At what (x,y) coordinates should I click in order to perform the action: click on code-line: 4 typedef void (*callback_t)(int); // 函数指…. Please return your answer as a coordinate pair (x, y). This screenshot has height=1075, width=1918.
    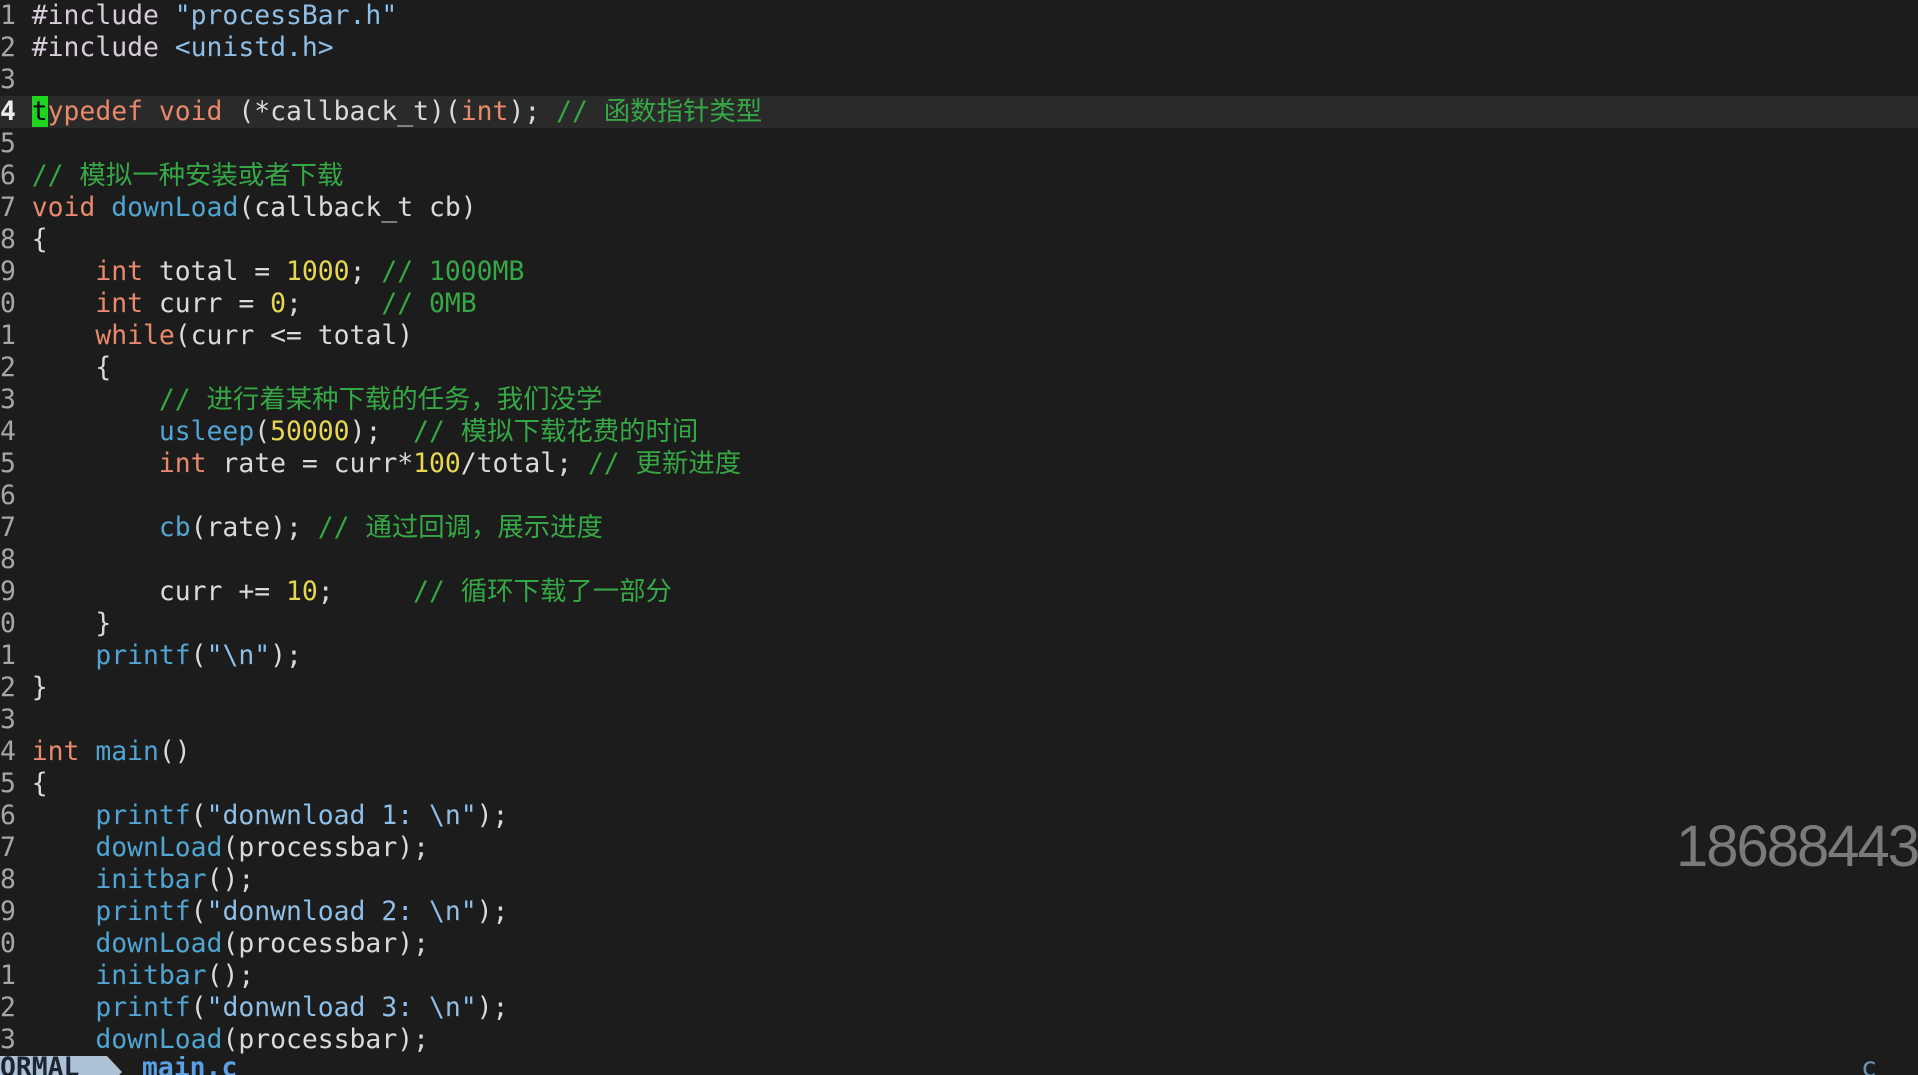
    Looking at the image, I should click on (959, 112).